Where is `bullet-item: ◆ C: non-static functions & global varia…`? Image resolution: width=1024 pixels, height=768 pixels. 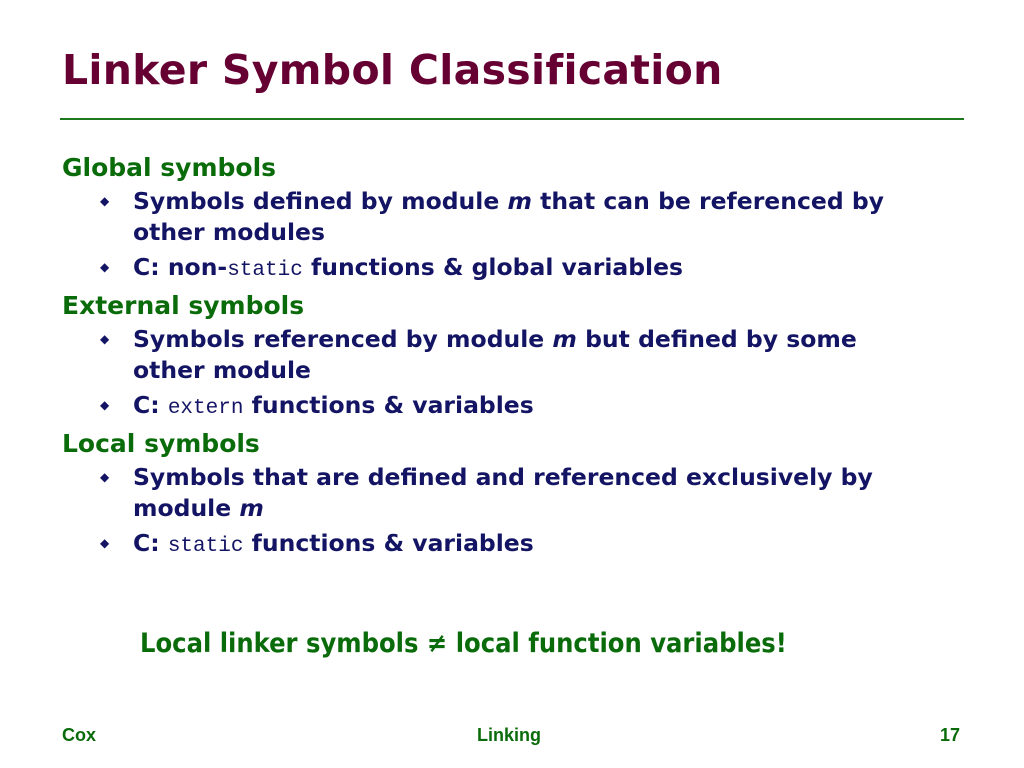 bullet-item: ◆ C: non-static functions & global varia… is located at coordinates (477, 269).